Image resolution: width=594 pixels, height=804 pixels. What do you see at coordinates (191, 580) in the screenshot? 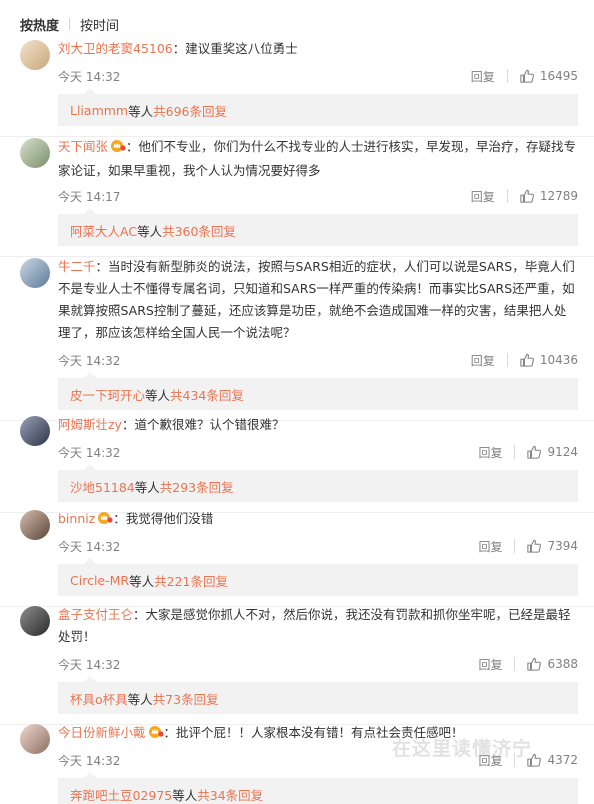
I see `reply-count-link: 共221条回复` at bounding box center [191, 580].